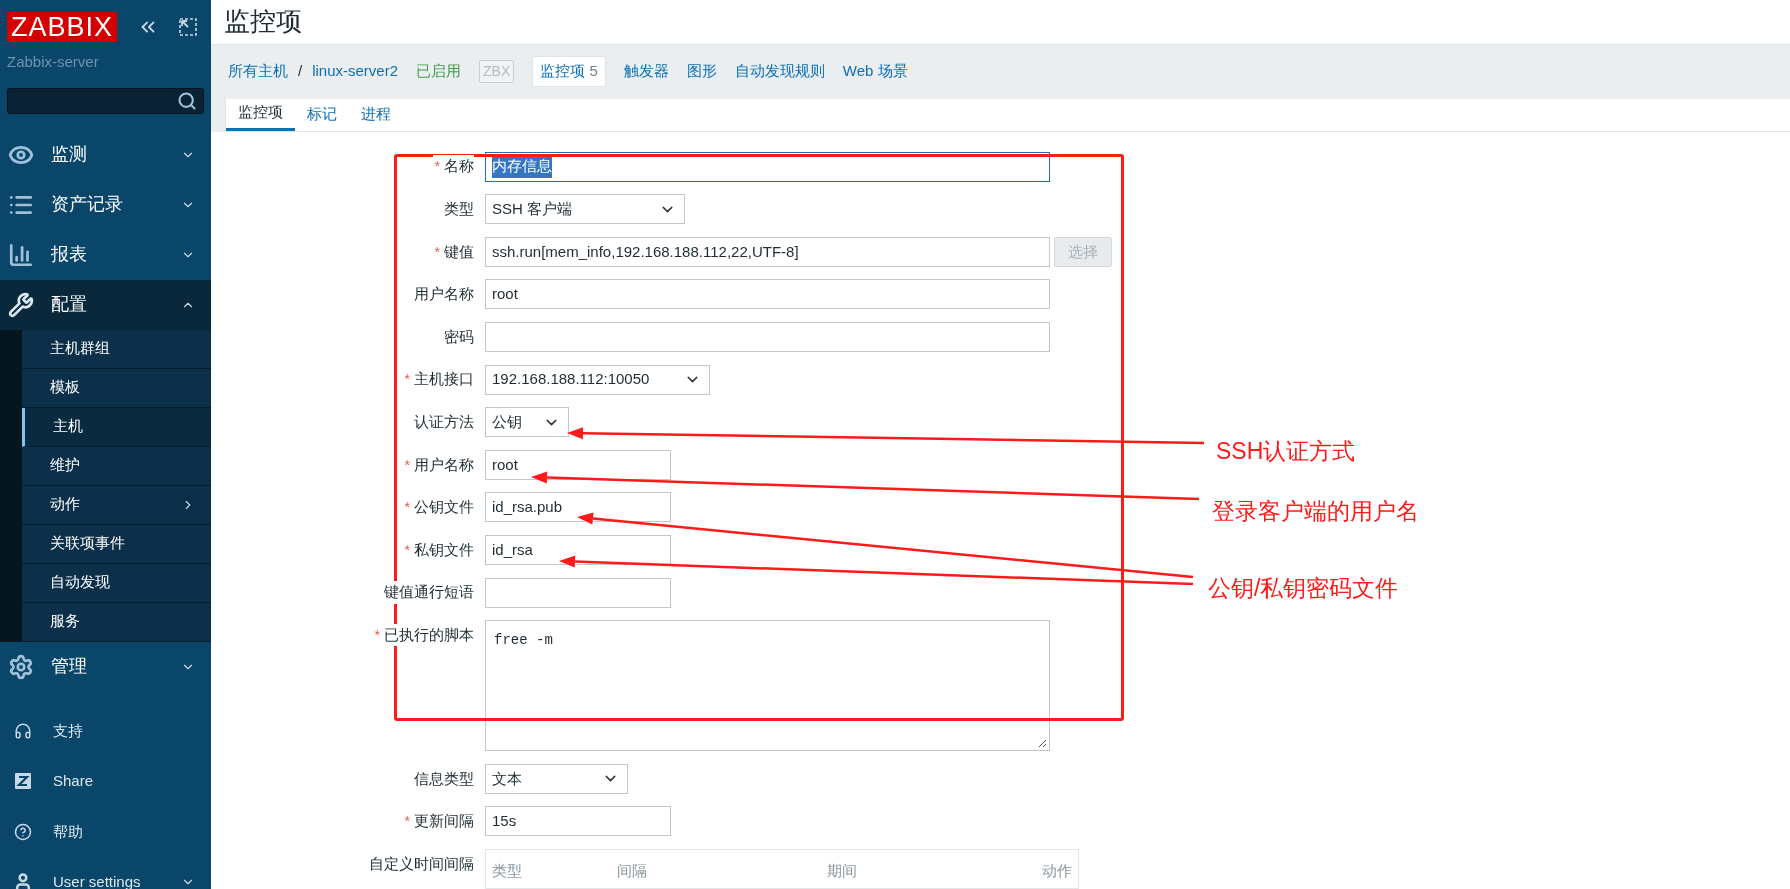 The height and width of the screenshot is (889, 1790). What do you see at coordinates (21, 666) in the screenshot?
I see `settings-icon` at bounding box center [21, 666].